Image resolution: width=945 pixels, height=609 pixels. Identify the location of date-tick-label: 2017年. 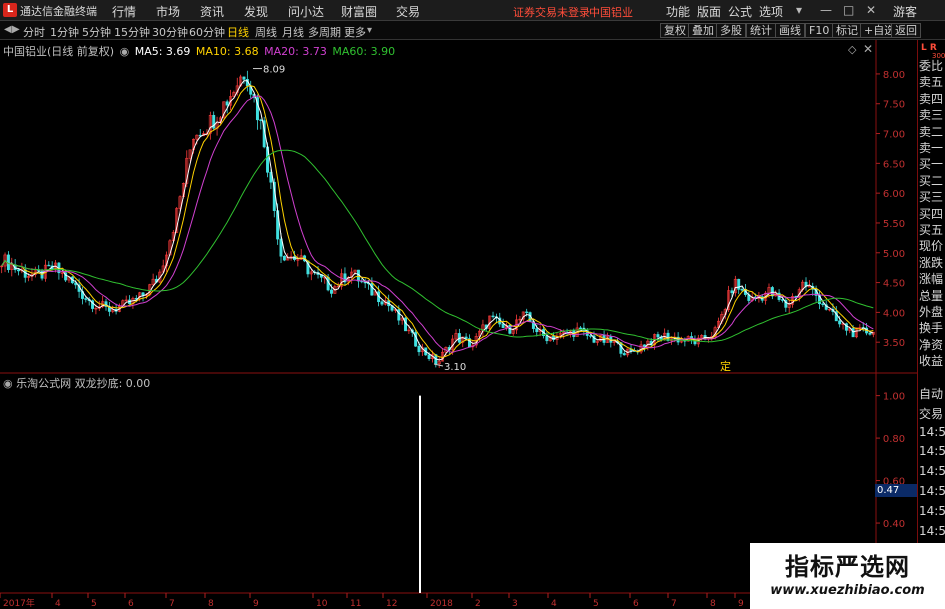
(19, 603).